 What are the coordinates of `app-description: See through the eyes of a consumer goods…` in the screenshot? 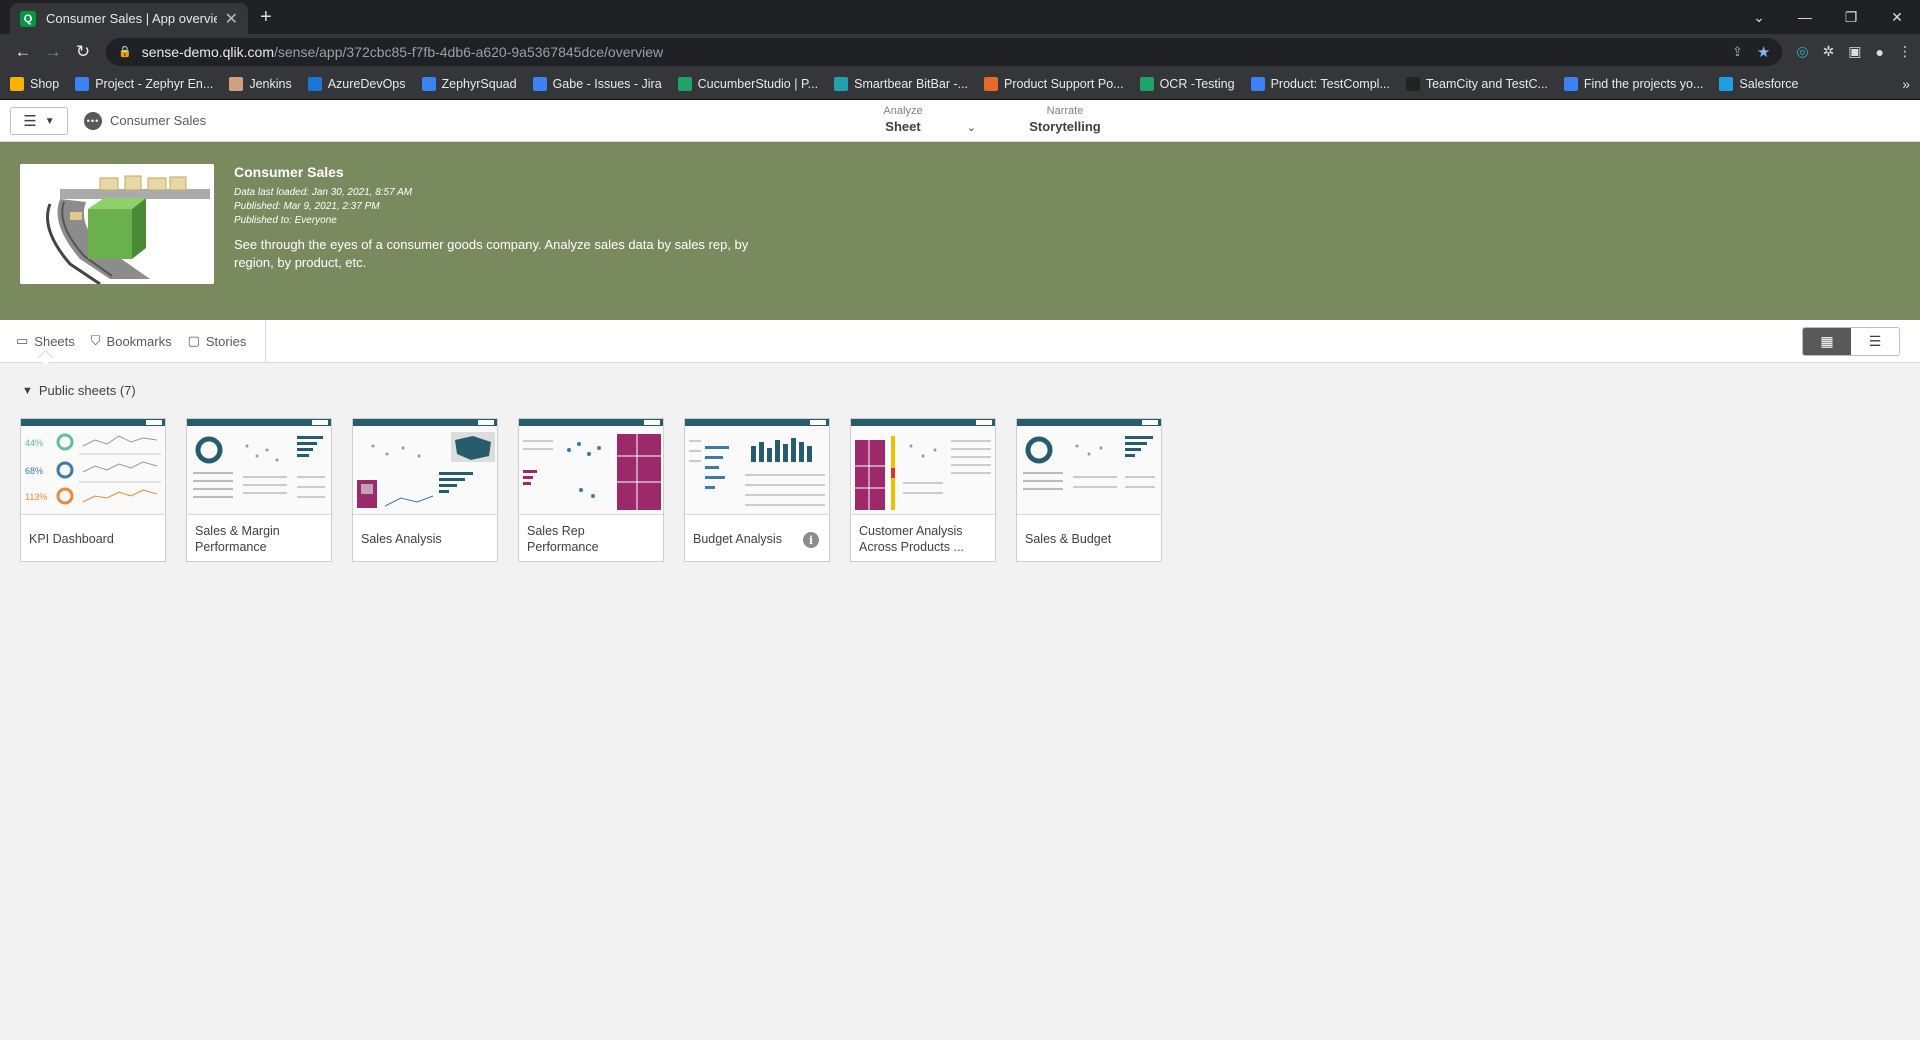 It's located at (491, 253).